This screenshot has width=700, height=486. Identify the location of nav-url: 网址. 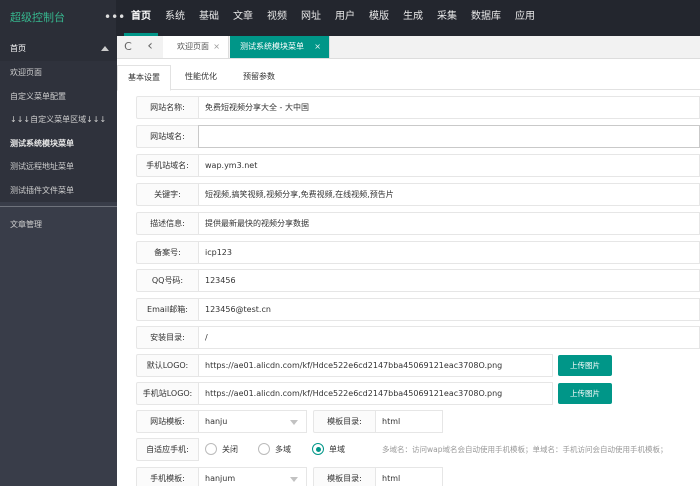
(311, 18).